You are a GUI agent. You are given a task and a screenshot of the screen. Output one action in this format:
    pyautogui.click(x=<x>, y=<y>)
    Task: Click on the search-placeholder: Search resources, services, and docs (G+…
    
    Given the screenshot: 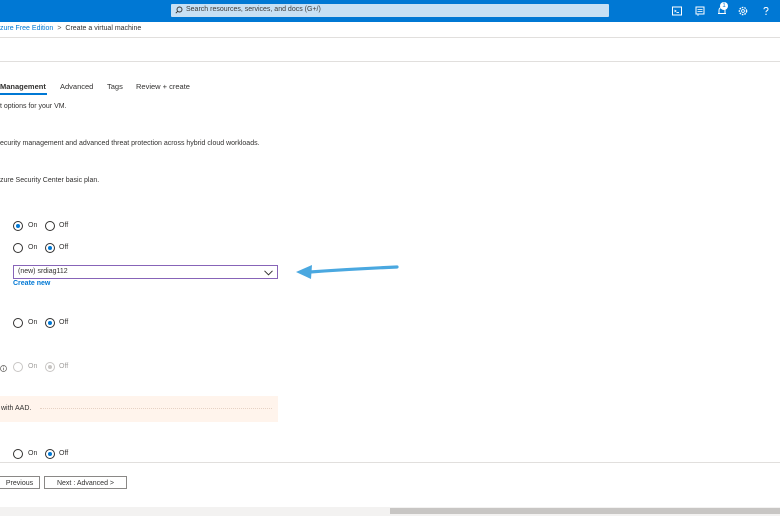 What is the action you would take?
    pyautogui.click(x=253, y=9)
    